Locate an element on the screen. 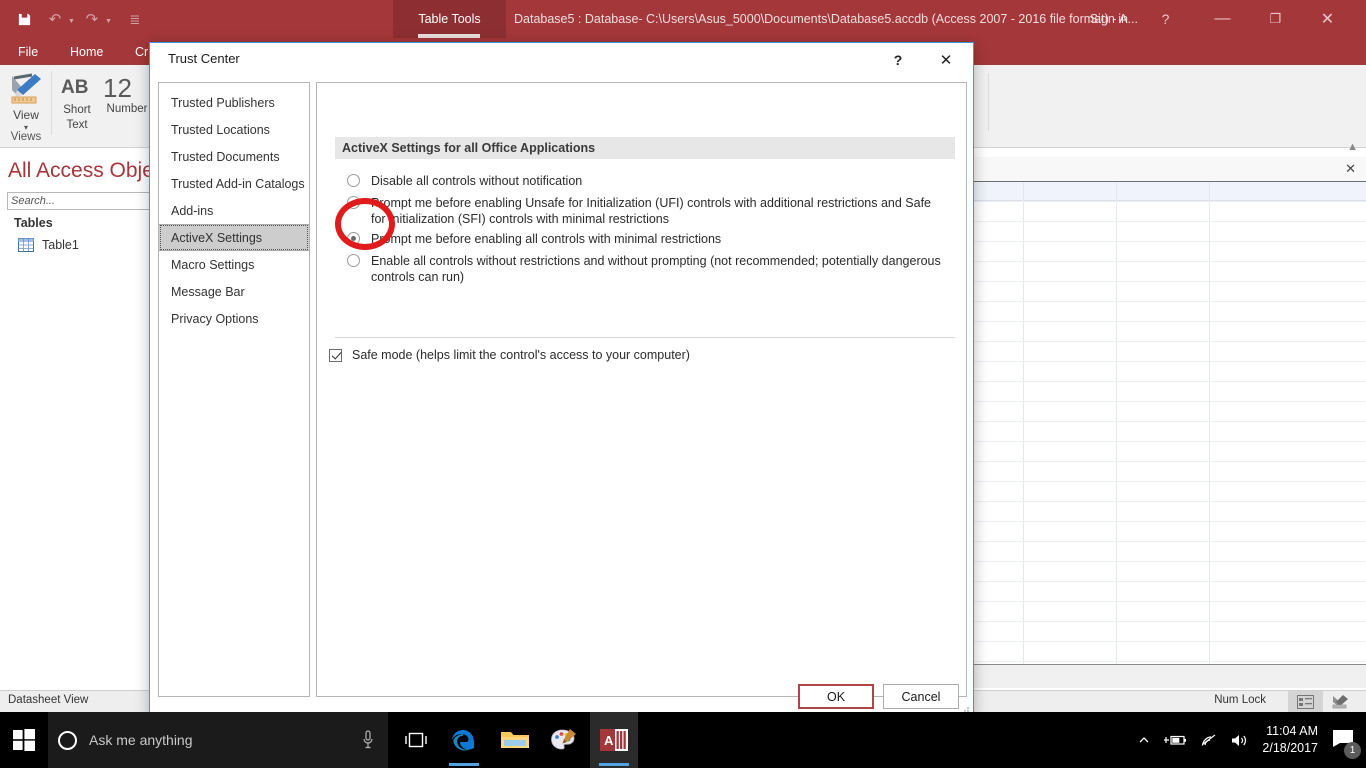  table-icon is located at coordinates (26, 245).